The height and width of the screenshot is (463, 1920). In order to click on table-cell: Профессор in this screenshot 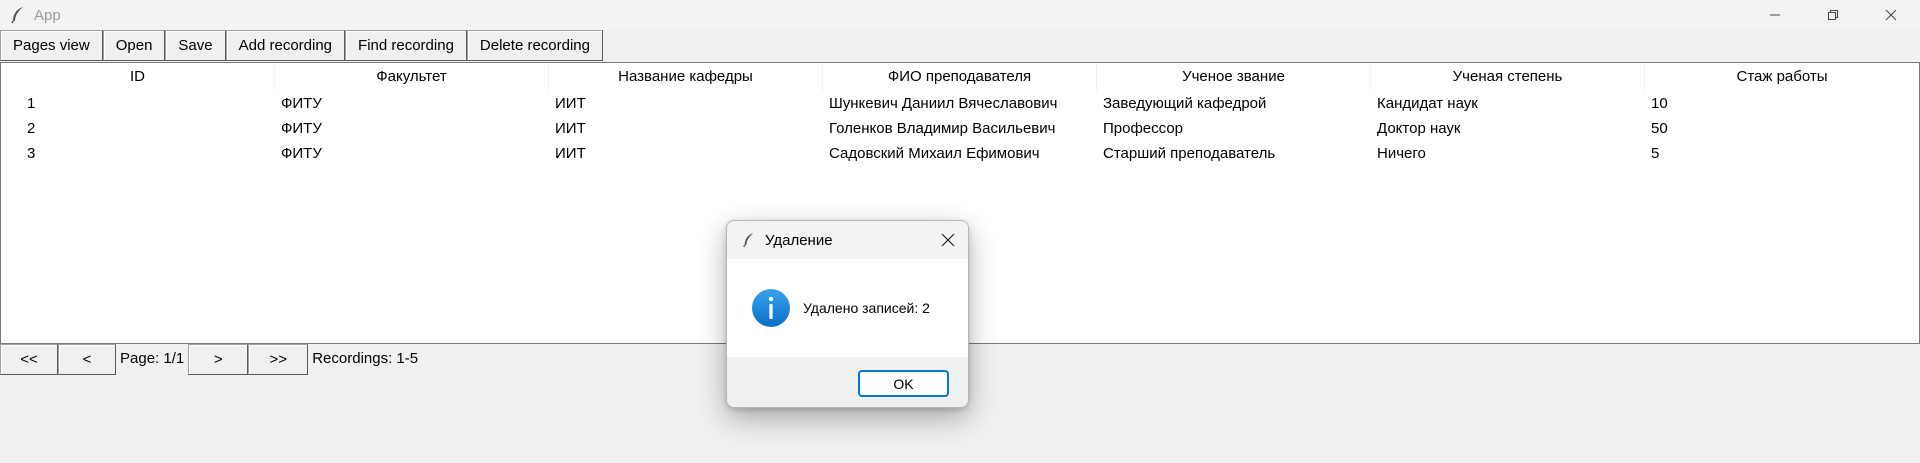, I will do `click(1143, 128)`.